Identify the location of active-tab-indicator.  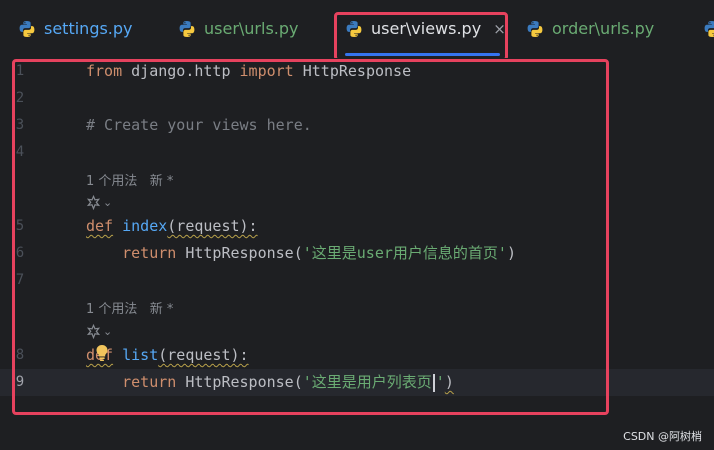
(422, 54).